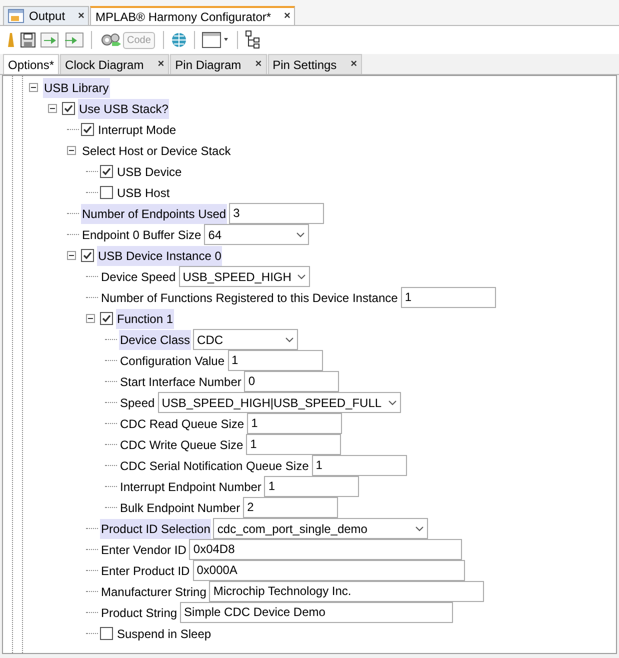 The image size is (619, 658). Describe the element at coordinates (276, 213) in the screenshot. I see `input-field: 3` at that location.